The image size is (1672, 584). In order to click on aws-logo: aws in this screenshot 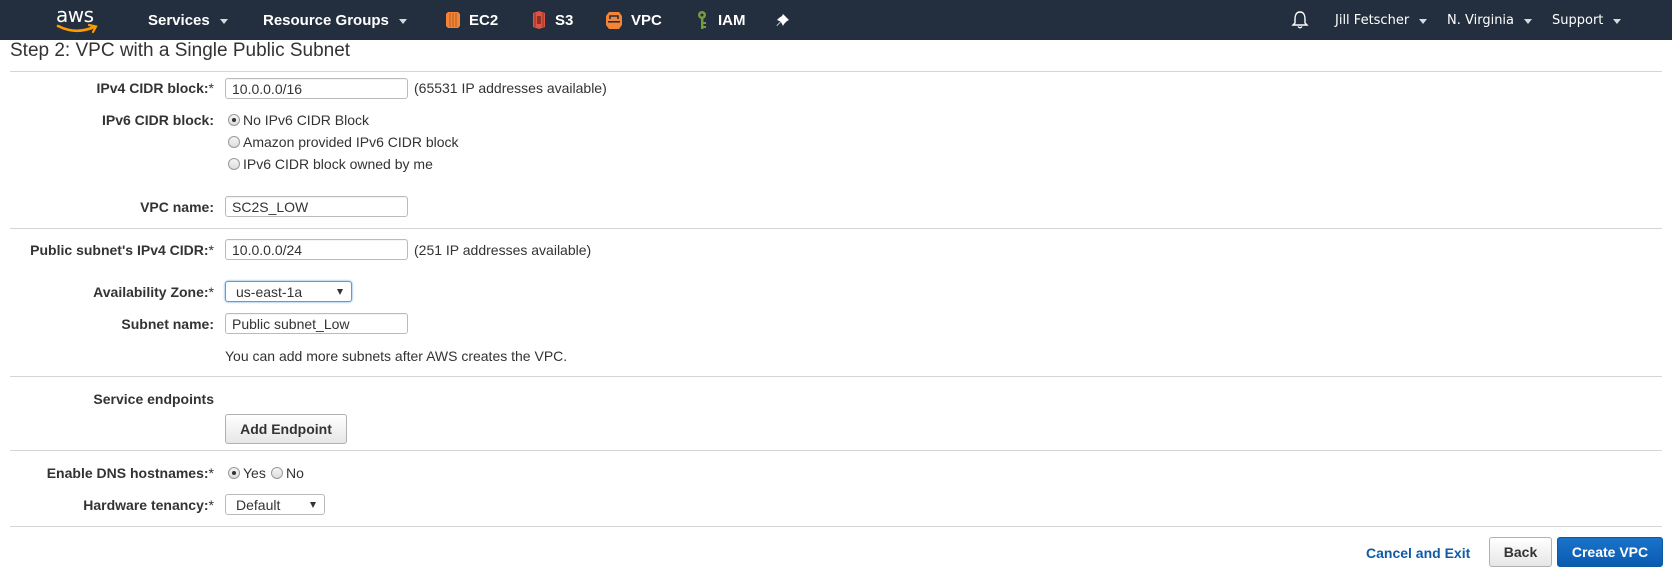, I will do `click(79, 20)`.